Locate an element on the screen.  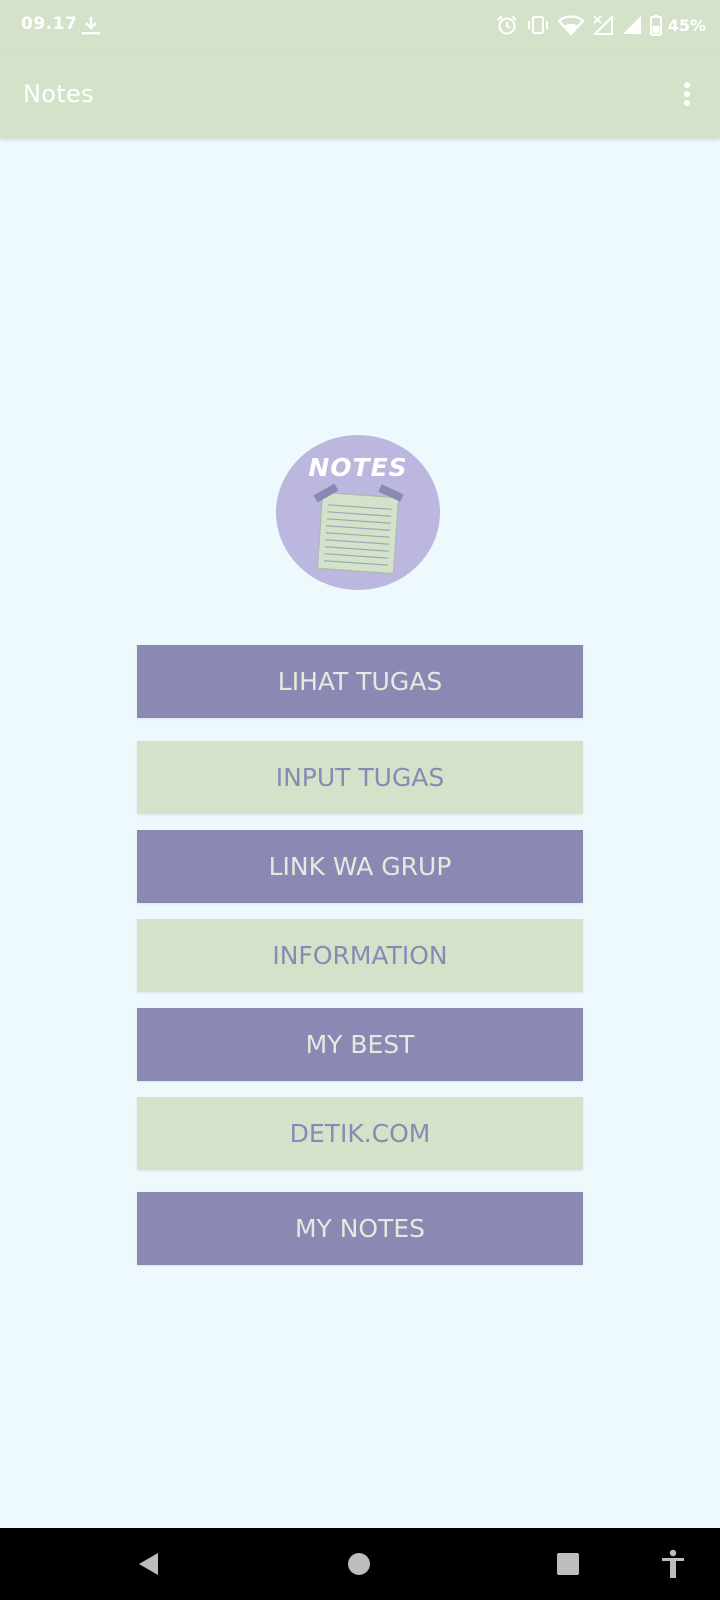
vibrate-icon is located at coordinates (537, 25).